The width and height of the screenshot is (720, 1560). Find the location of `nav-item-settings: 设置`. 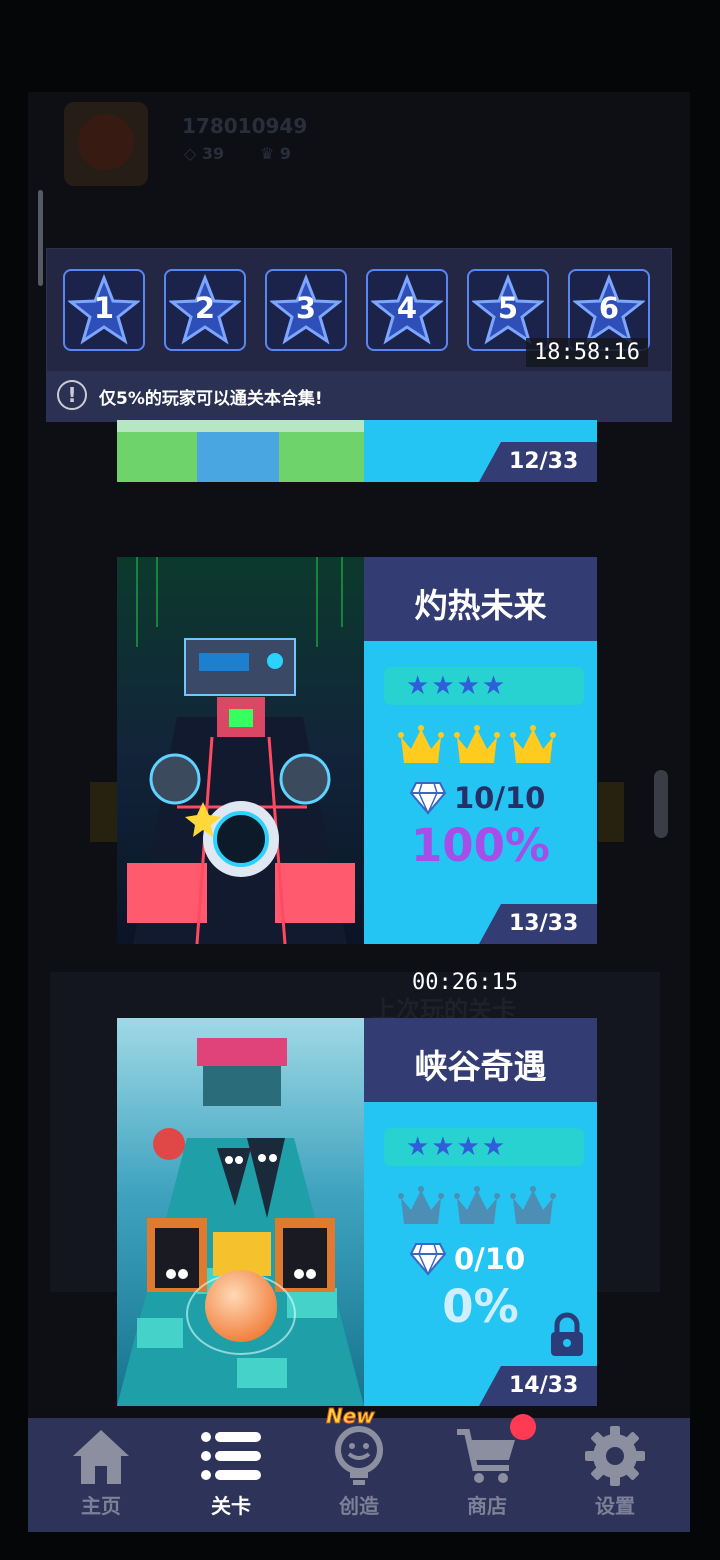

nav-item-settings: 设置 is located at coordinates (615, 1475).